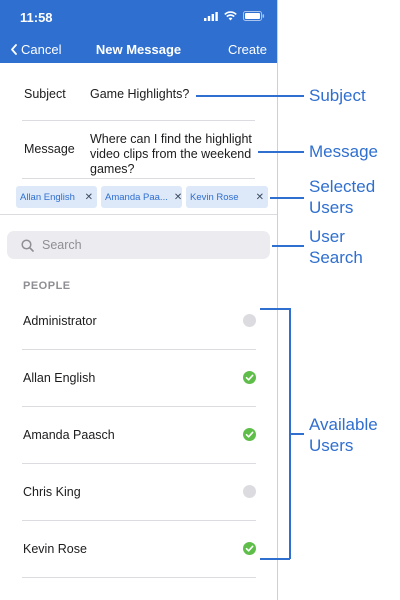 The width and height of the screenshot is (400, 600). I want to click on selected-user-chip: Allan English ✕, so click(56, 197).